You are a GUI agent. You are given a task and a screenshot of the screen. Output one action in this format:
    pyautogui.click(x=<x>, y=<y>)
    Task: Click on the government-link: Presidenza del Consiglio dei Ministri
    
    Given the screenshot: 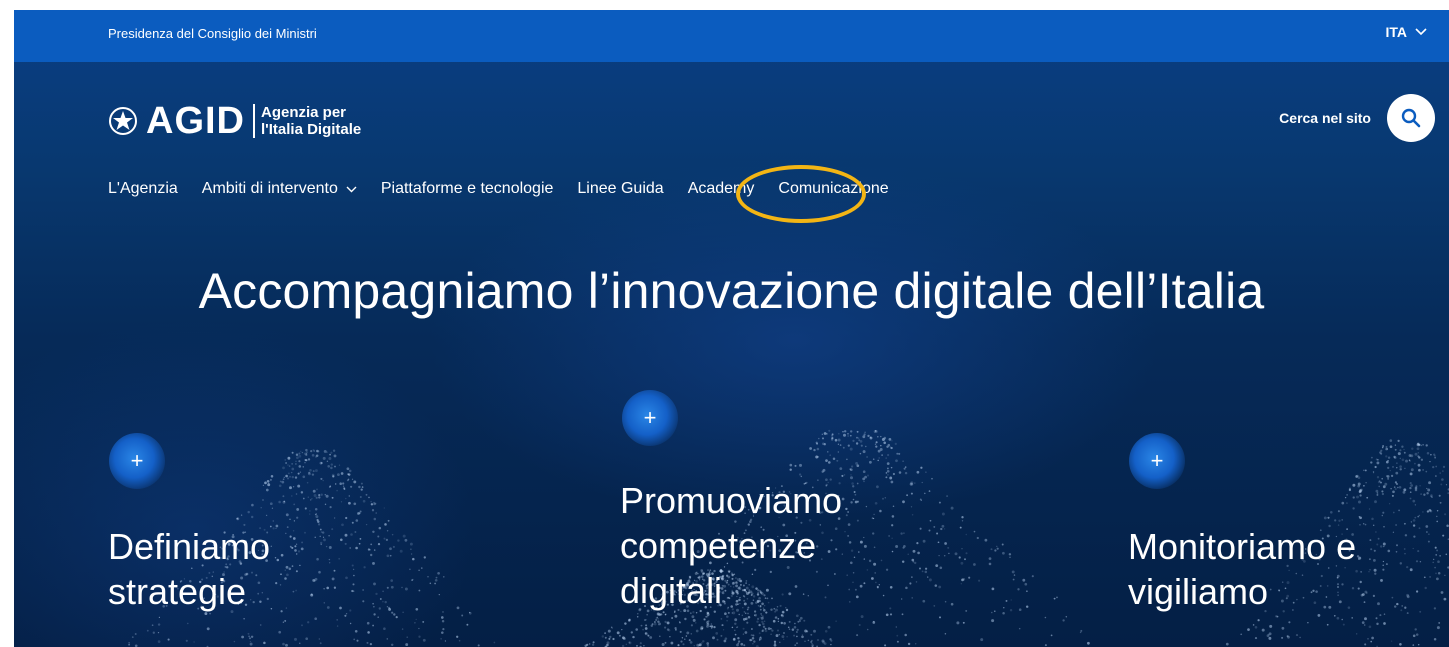 What is the action you would take?
    pyautogui.click(x=212, y=33)
    